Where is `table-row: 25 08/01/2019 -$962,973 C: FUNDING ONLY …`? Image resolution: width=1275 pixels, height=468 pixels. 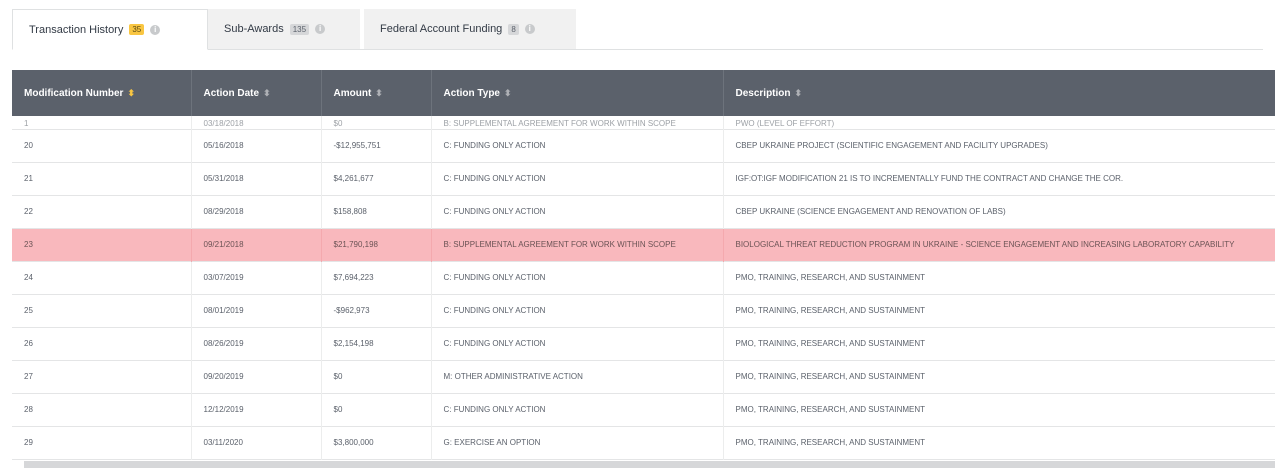 table-row: 25 08/01/2019 -$962,973 C: FUNDING ONLY … is located at coordinates (643, 310).